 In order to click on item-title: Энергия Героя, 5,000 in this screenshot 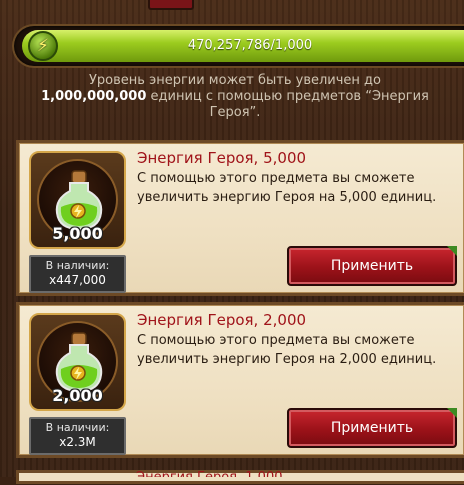, I will do `click(222, 158)`.